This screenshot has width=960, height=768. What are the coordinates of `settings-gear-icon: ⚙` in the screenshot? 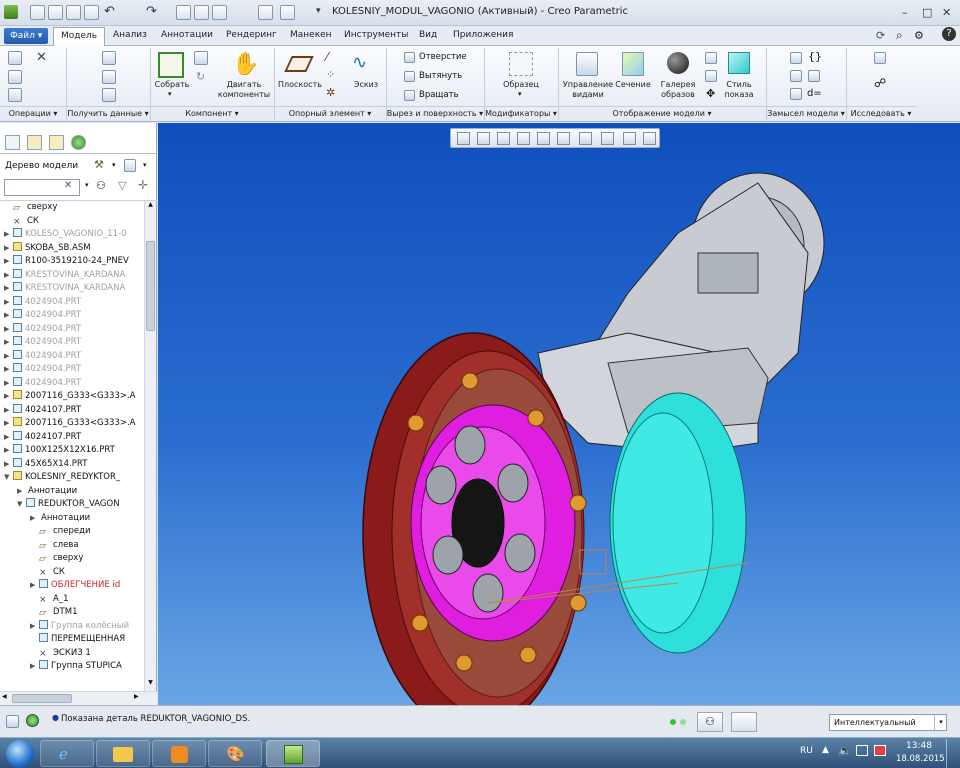 It's located at (919, 35).